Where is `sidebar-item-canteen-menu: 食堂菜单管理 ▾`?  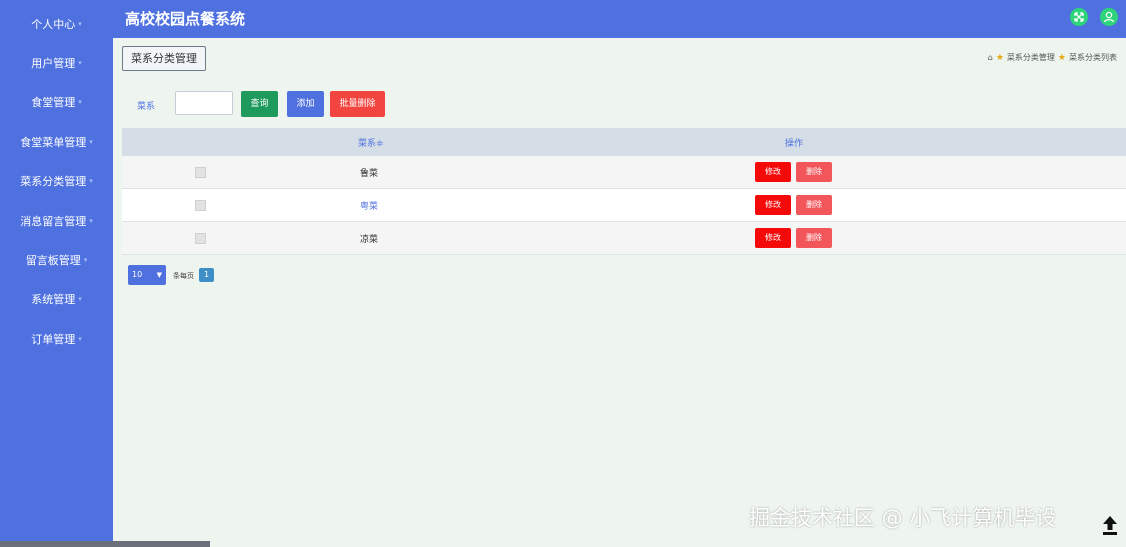
sidebar-item-canteen-menu: 食堂菜单管理 ▾ is located at coordinates (56, 141).